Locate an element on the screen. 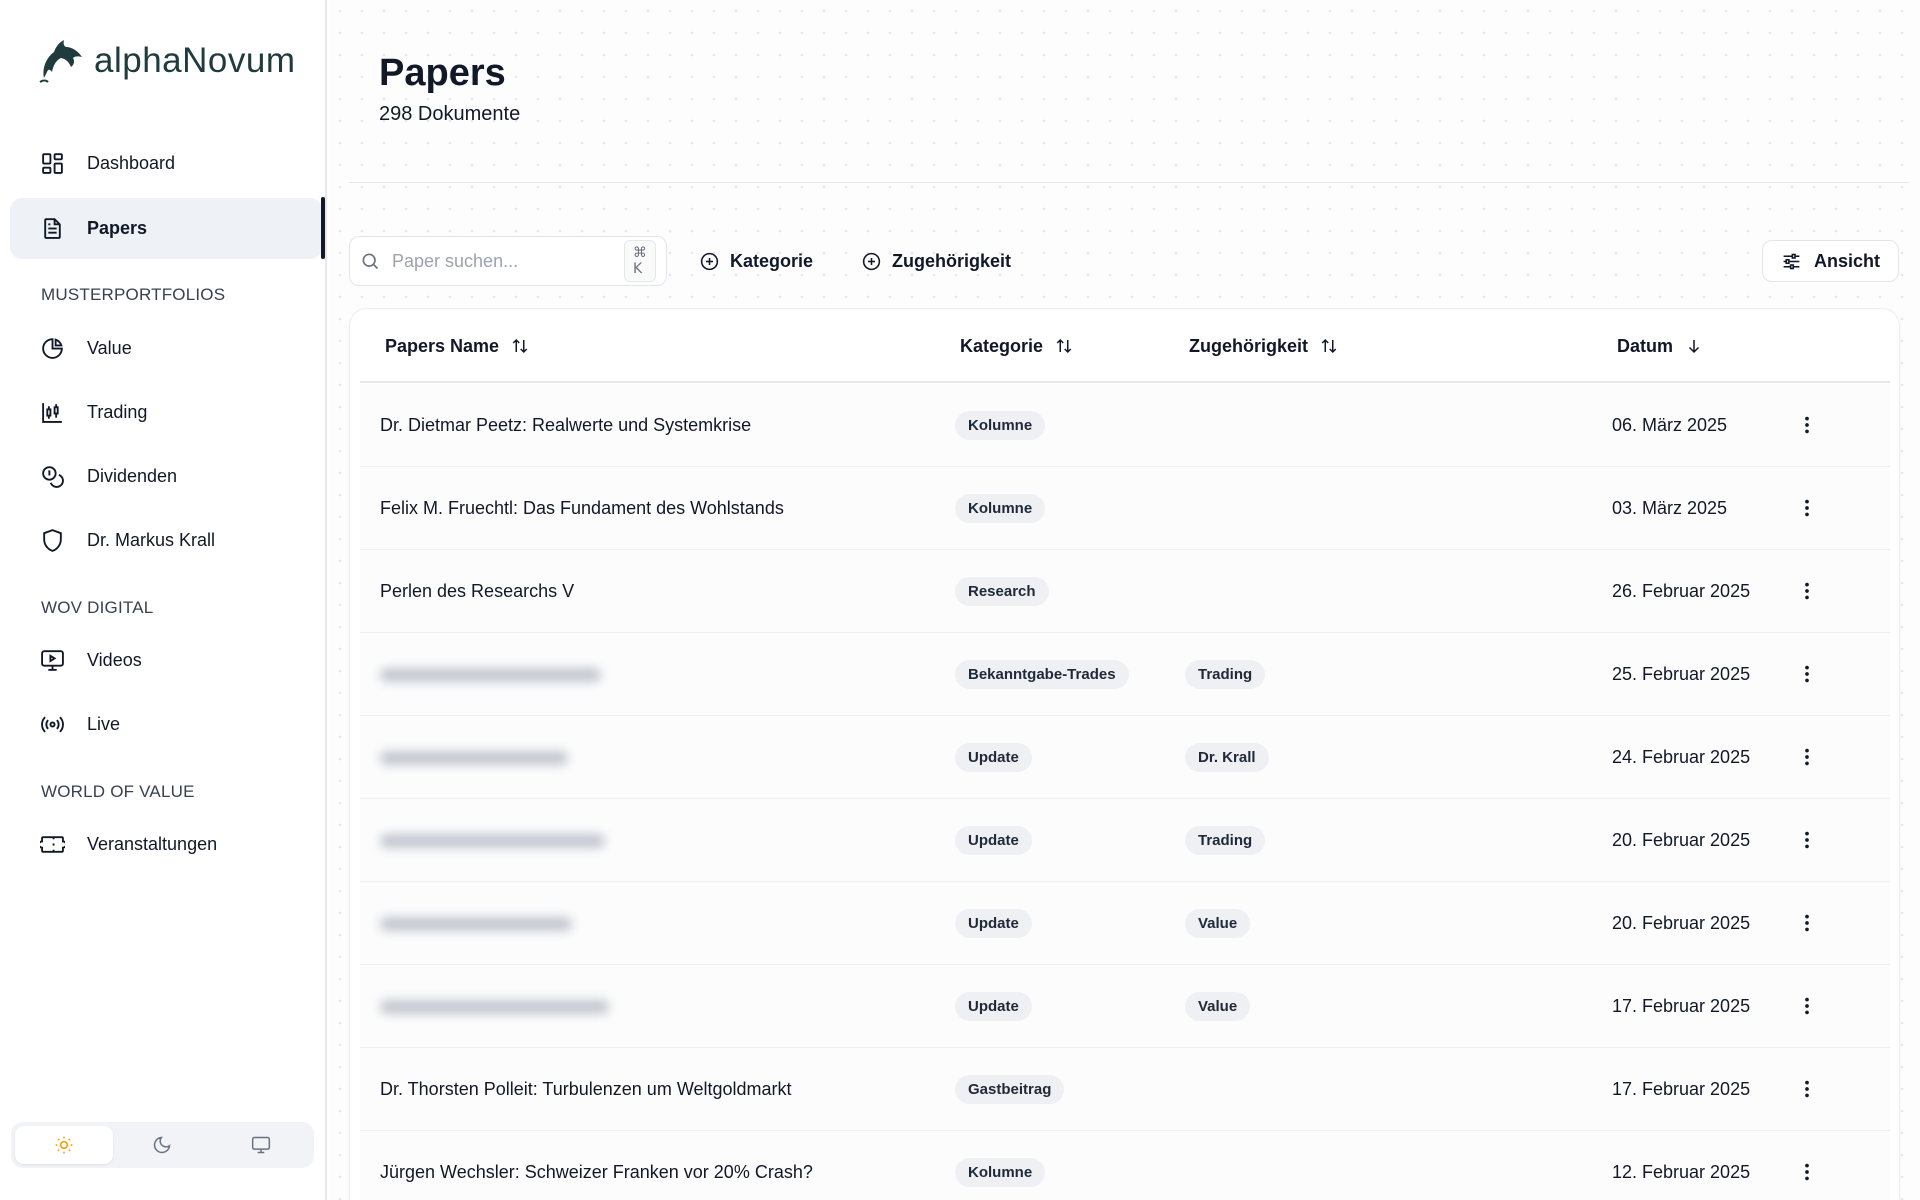  sidebar-item-label: Dashboard is located at coordinates (131, 163).